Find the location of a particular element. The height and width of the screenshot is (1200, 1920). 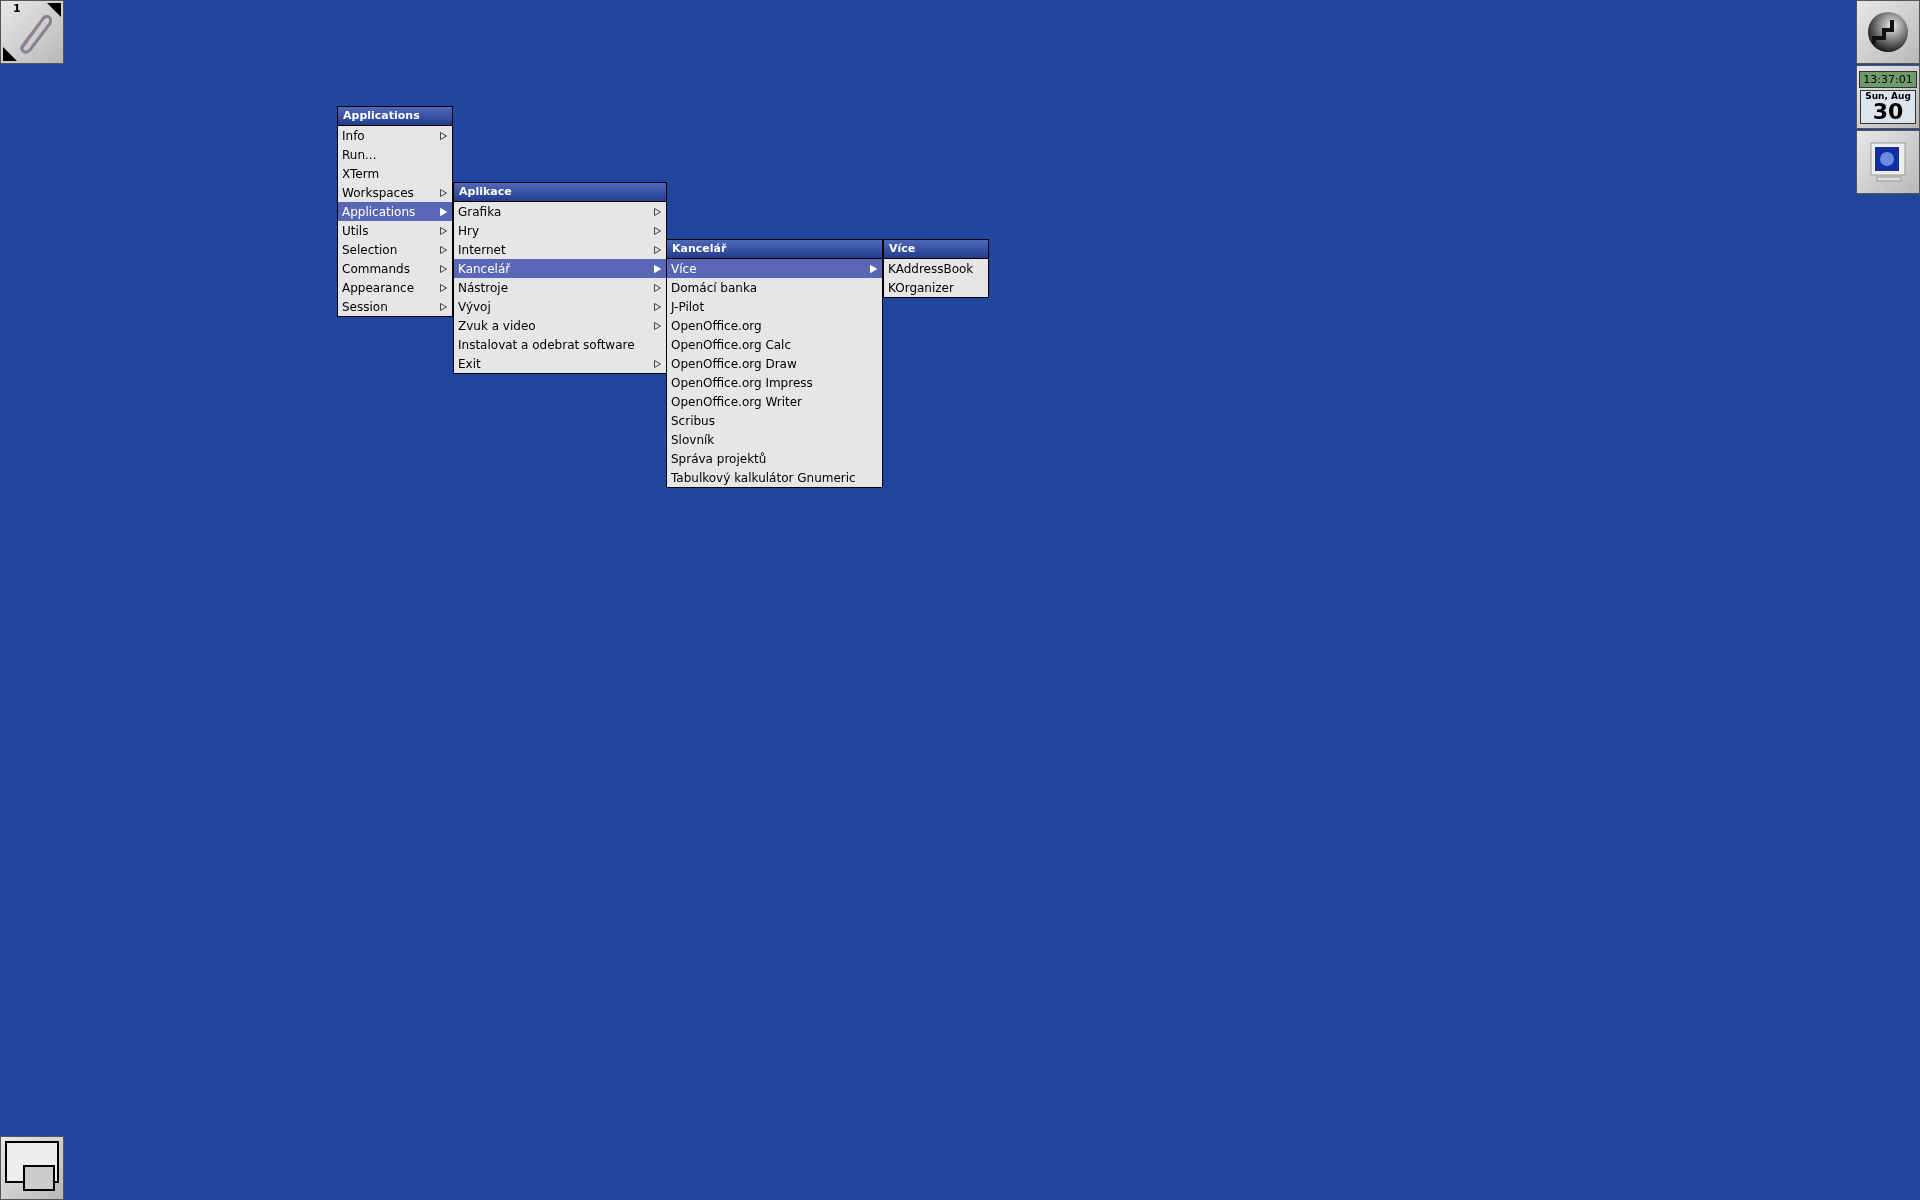

menu-item: Zvuk a video is located at coordinates (560, 325).